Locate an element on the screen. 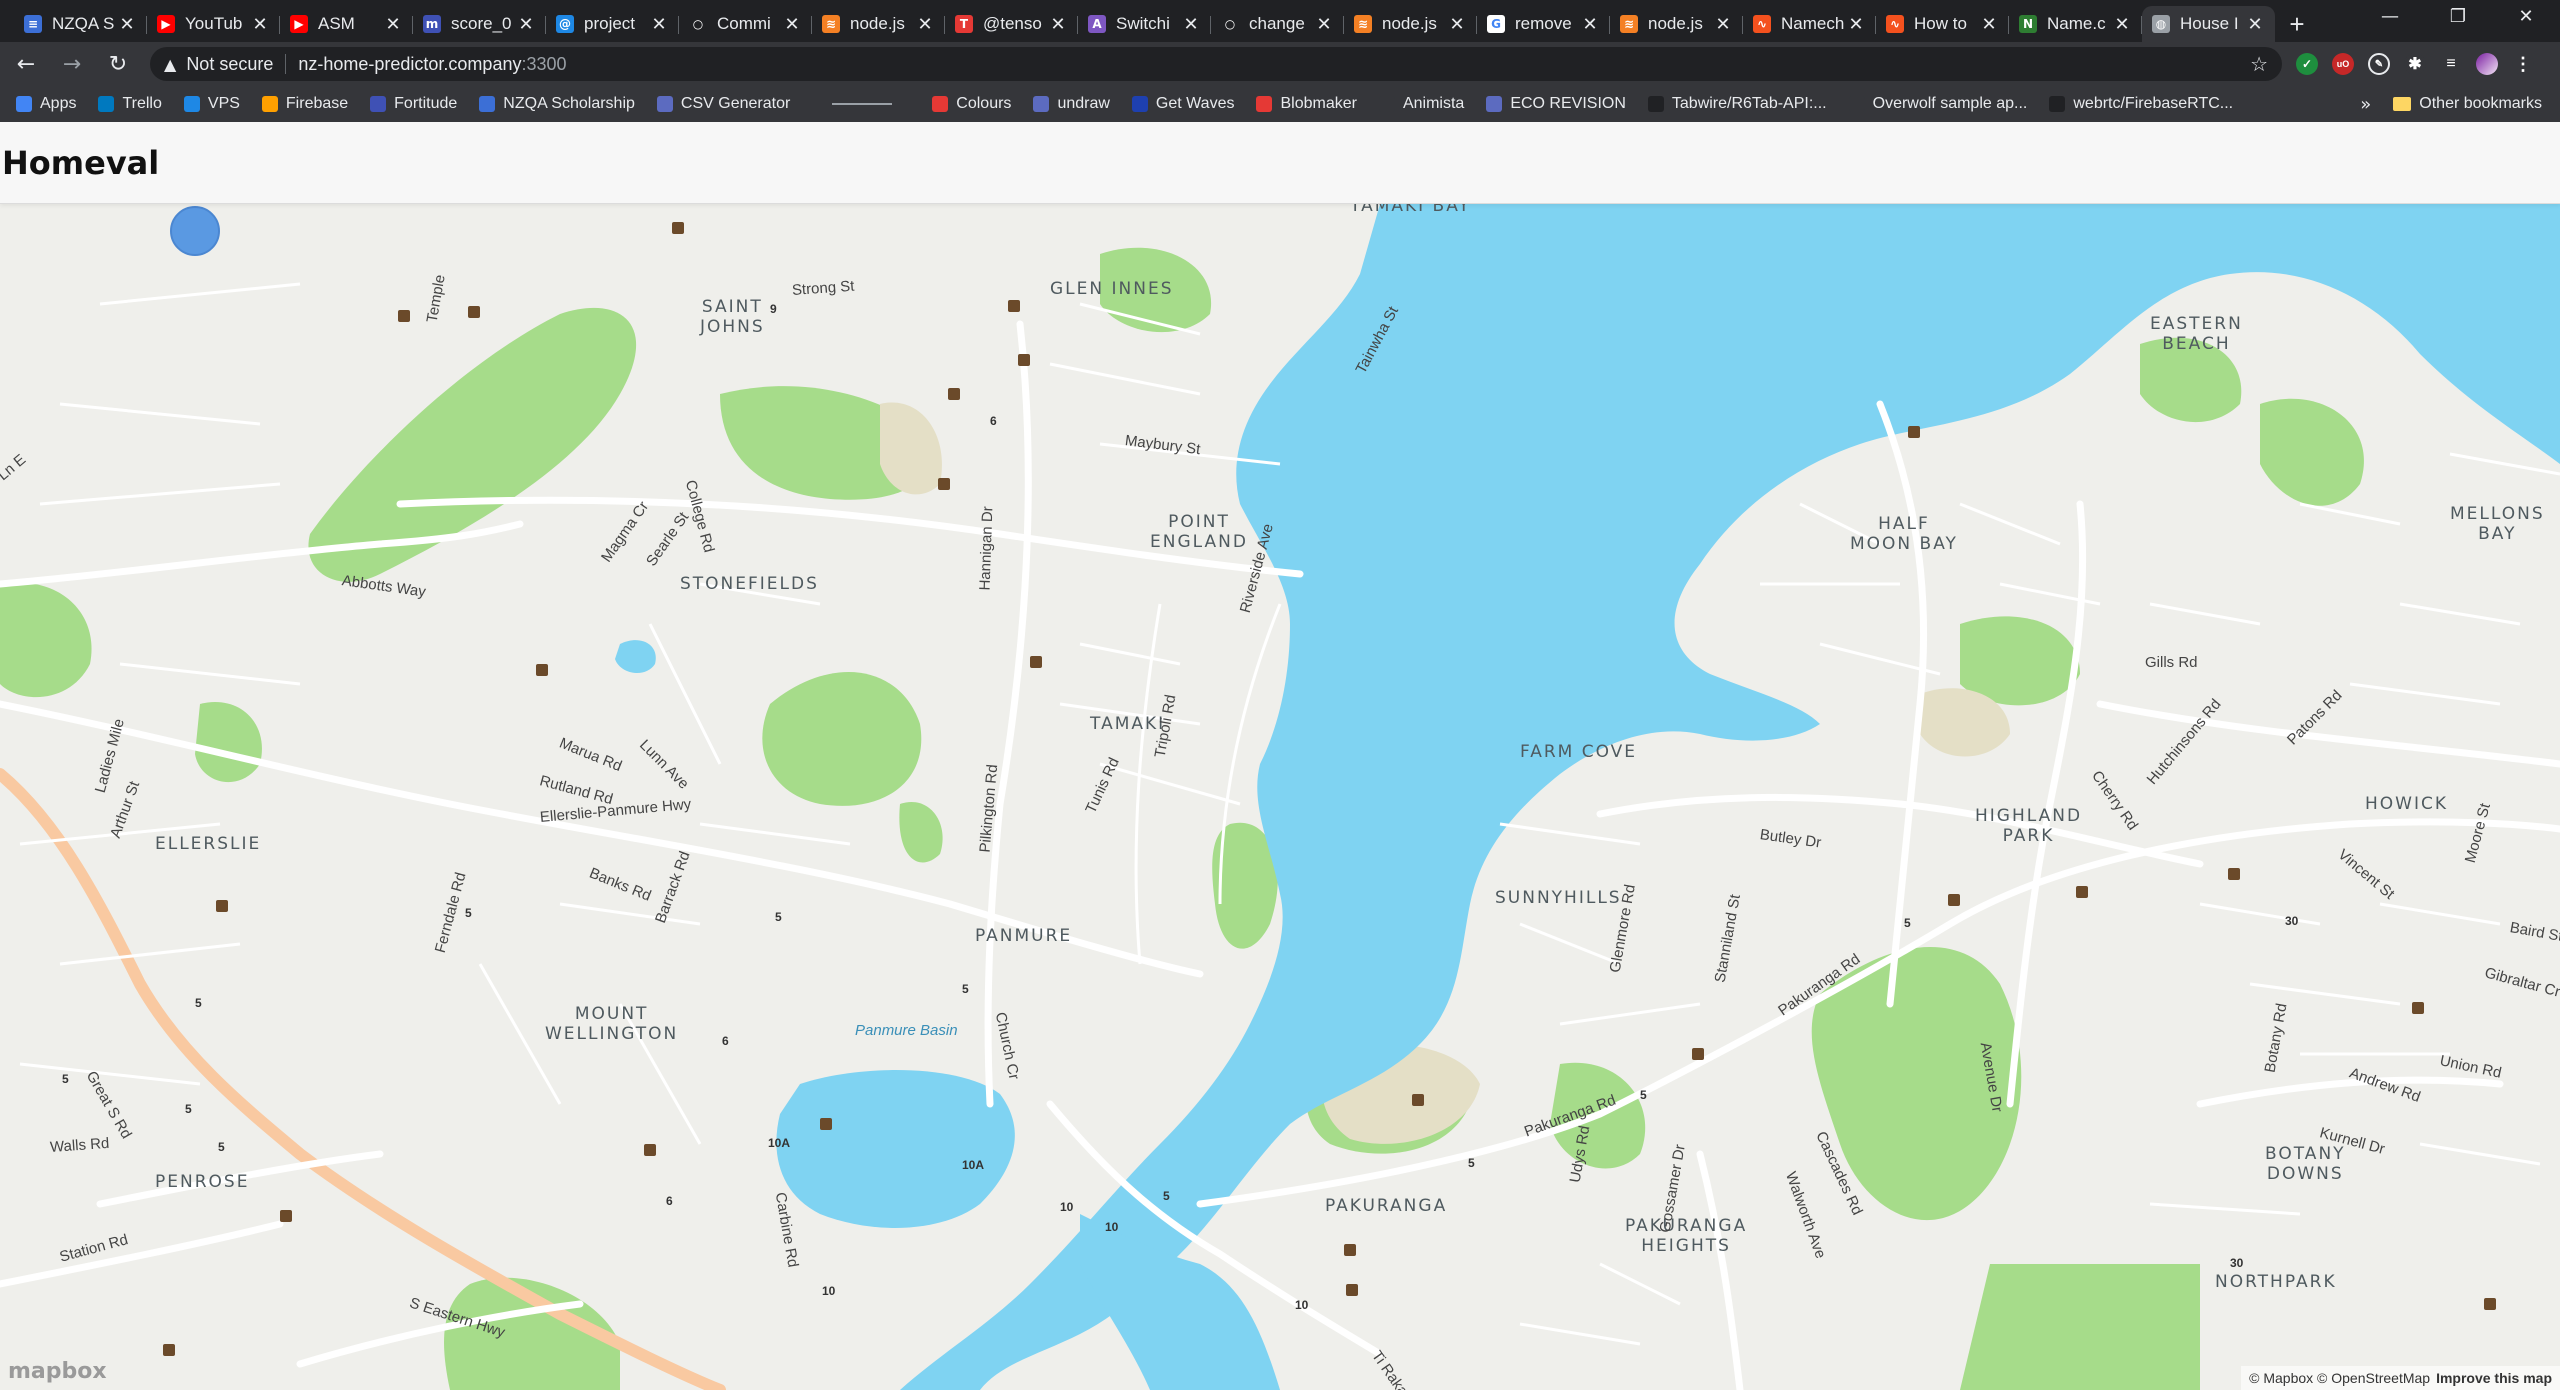  bookmark-item: Fortitude is located at coordinates (413, 104).